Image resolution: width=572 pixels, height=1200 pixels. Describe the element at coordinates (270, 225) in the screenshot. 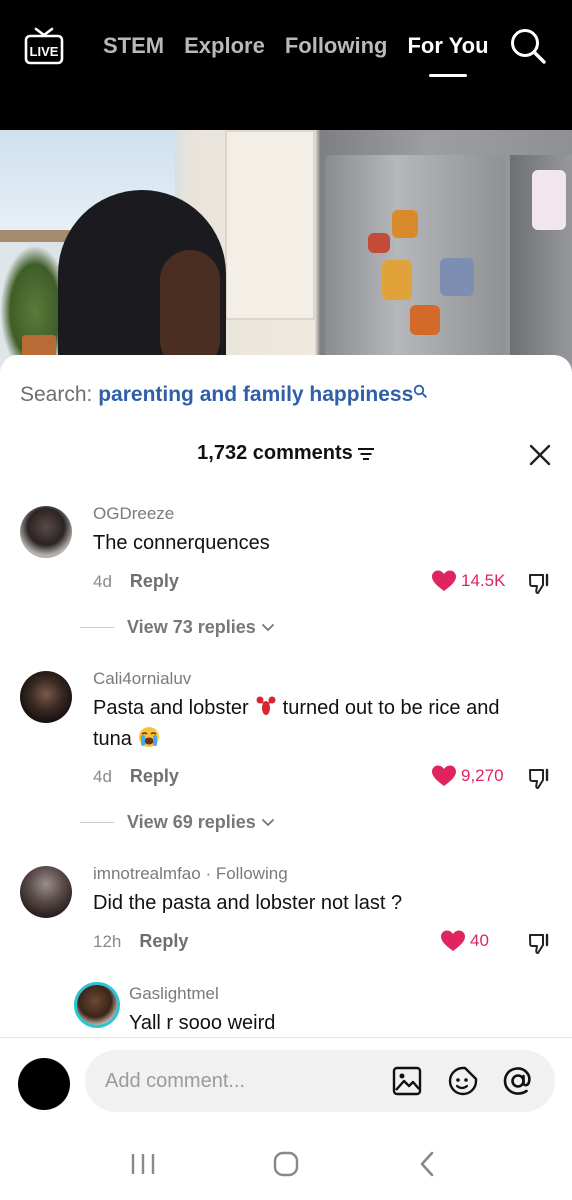

I see `video-cabinet` at that location.